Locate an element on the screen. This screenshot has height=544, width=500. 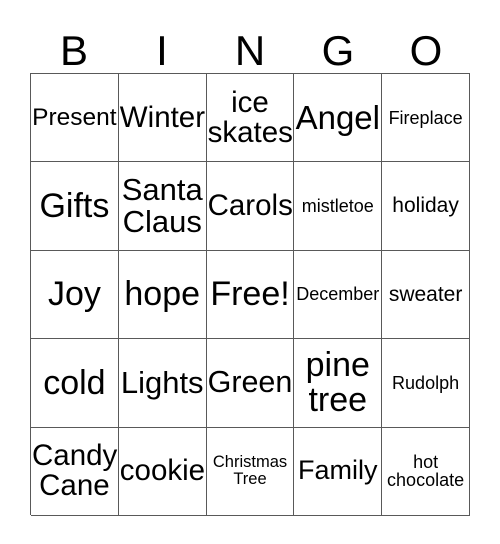
bingo-cell-label: Rudolph is located at coordinates (426, 382).